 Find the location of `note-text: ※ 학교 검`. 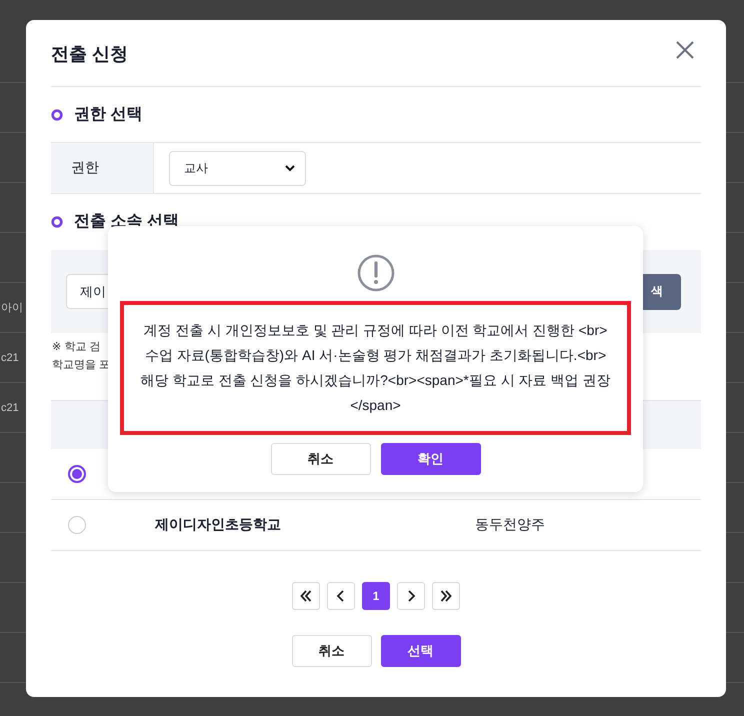

note-text: ※ 학교 검 is located at coordinates (76, 347).